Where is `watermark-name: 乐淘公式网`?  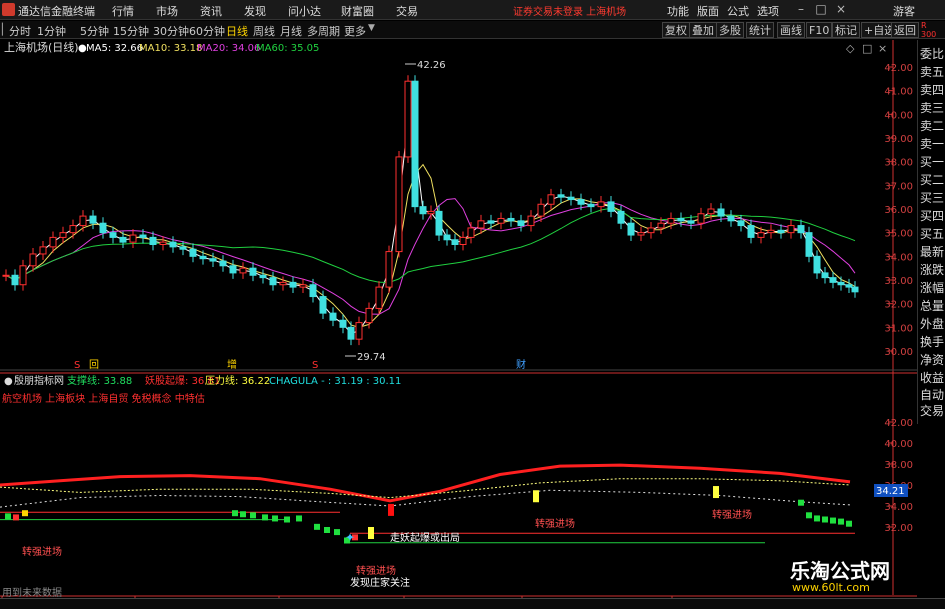 watermark-name: 乐淘公式网 is located at coordinates (840, 571).